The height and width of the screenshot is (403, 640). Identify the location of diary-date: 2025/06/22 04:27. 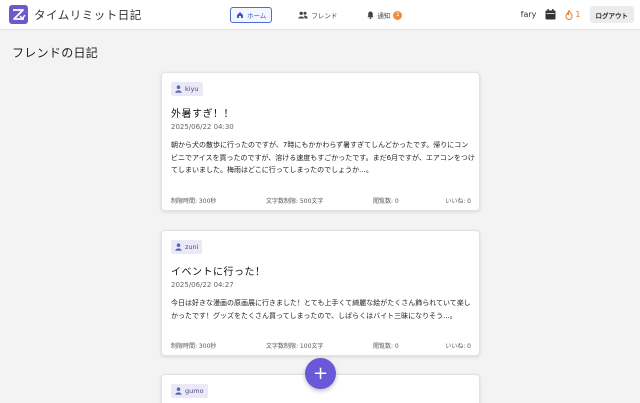
(202, 285).